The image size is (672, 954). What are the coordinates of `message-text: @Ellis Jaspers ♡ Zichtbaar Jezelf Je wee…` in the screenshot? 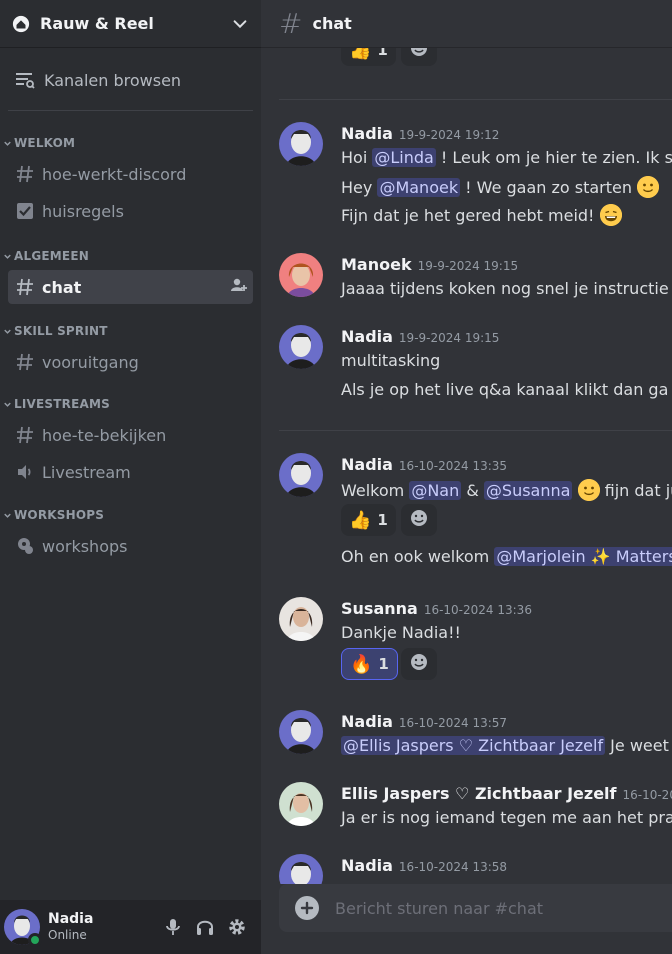 It's located at (506, 745).